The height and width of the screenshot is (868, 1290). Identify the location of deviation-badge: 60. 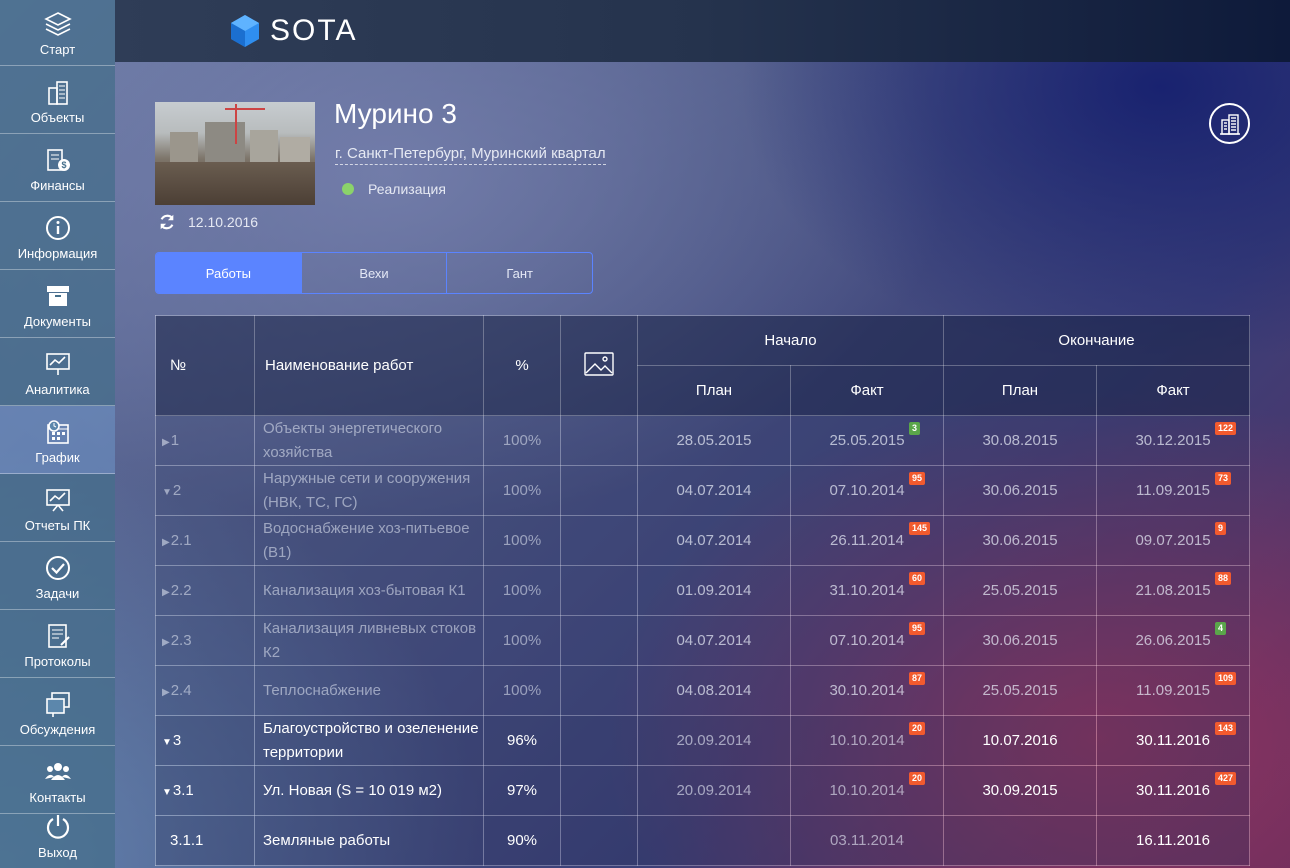
(917, 578).